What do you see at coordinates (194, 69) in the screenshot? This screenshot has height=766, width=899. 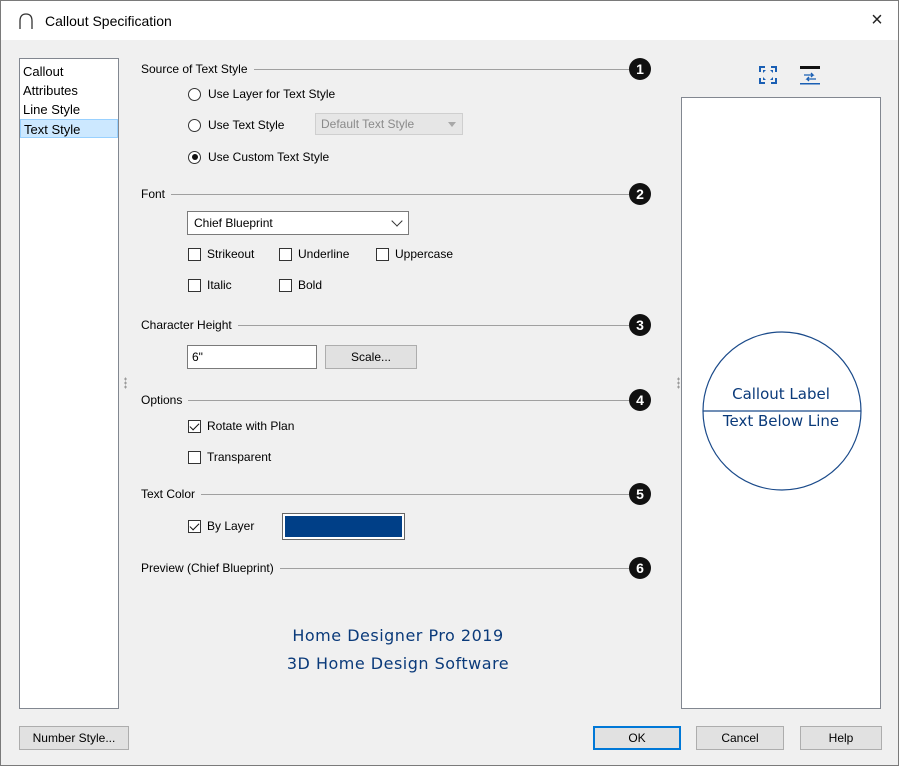 I see `source-section-label: Source of Text Style` at bounding box center [194, 69].